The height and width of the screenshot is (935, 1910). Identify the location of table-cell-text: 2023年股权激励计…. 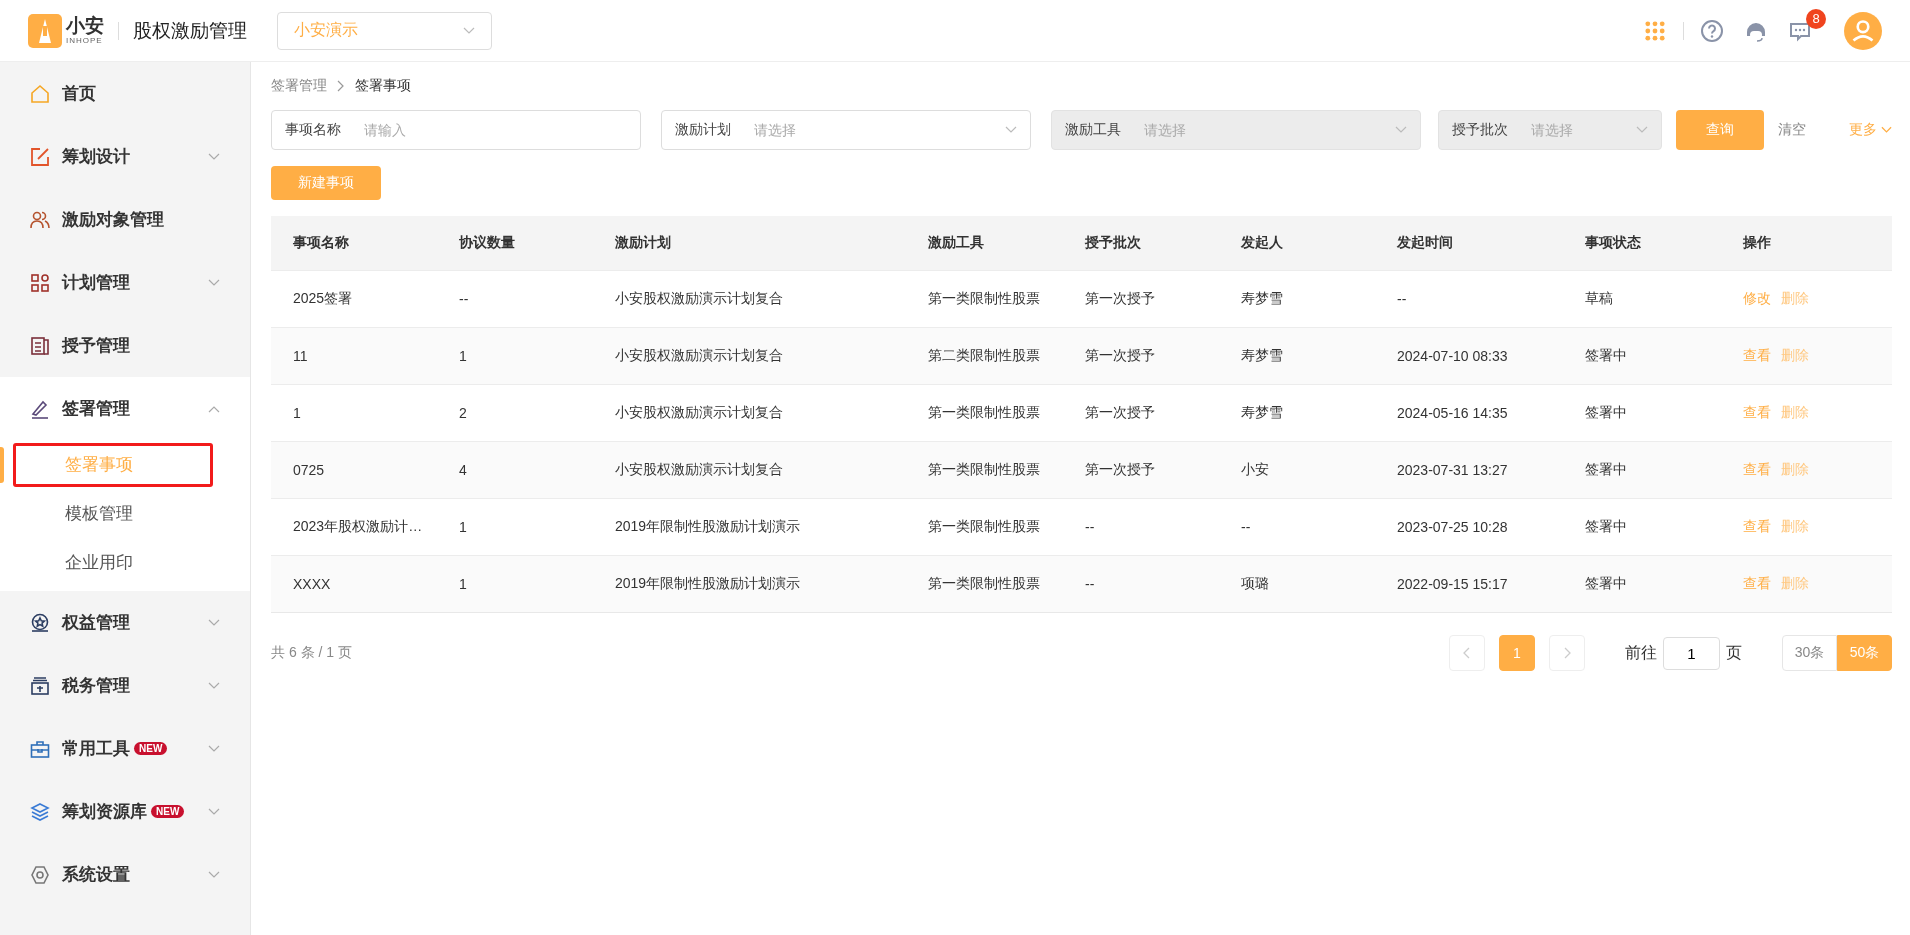
(358, 527).